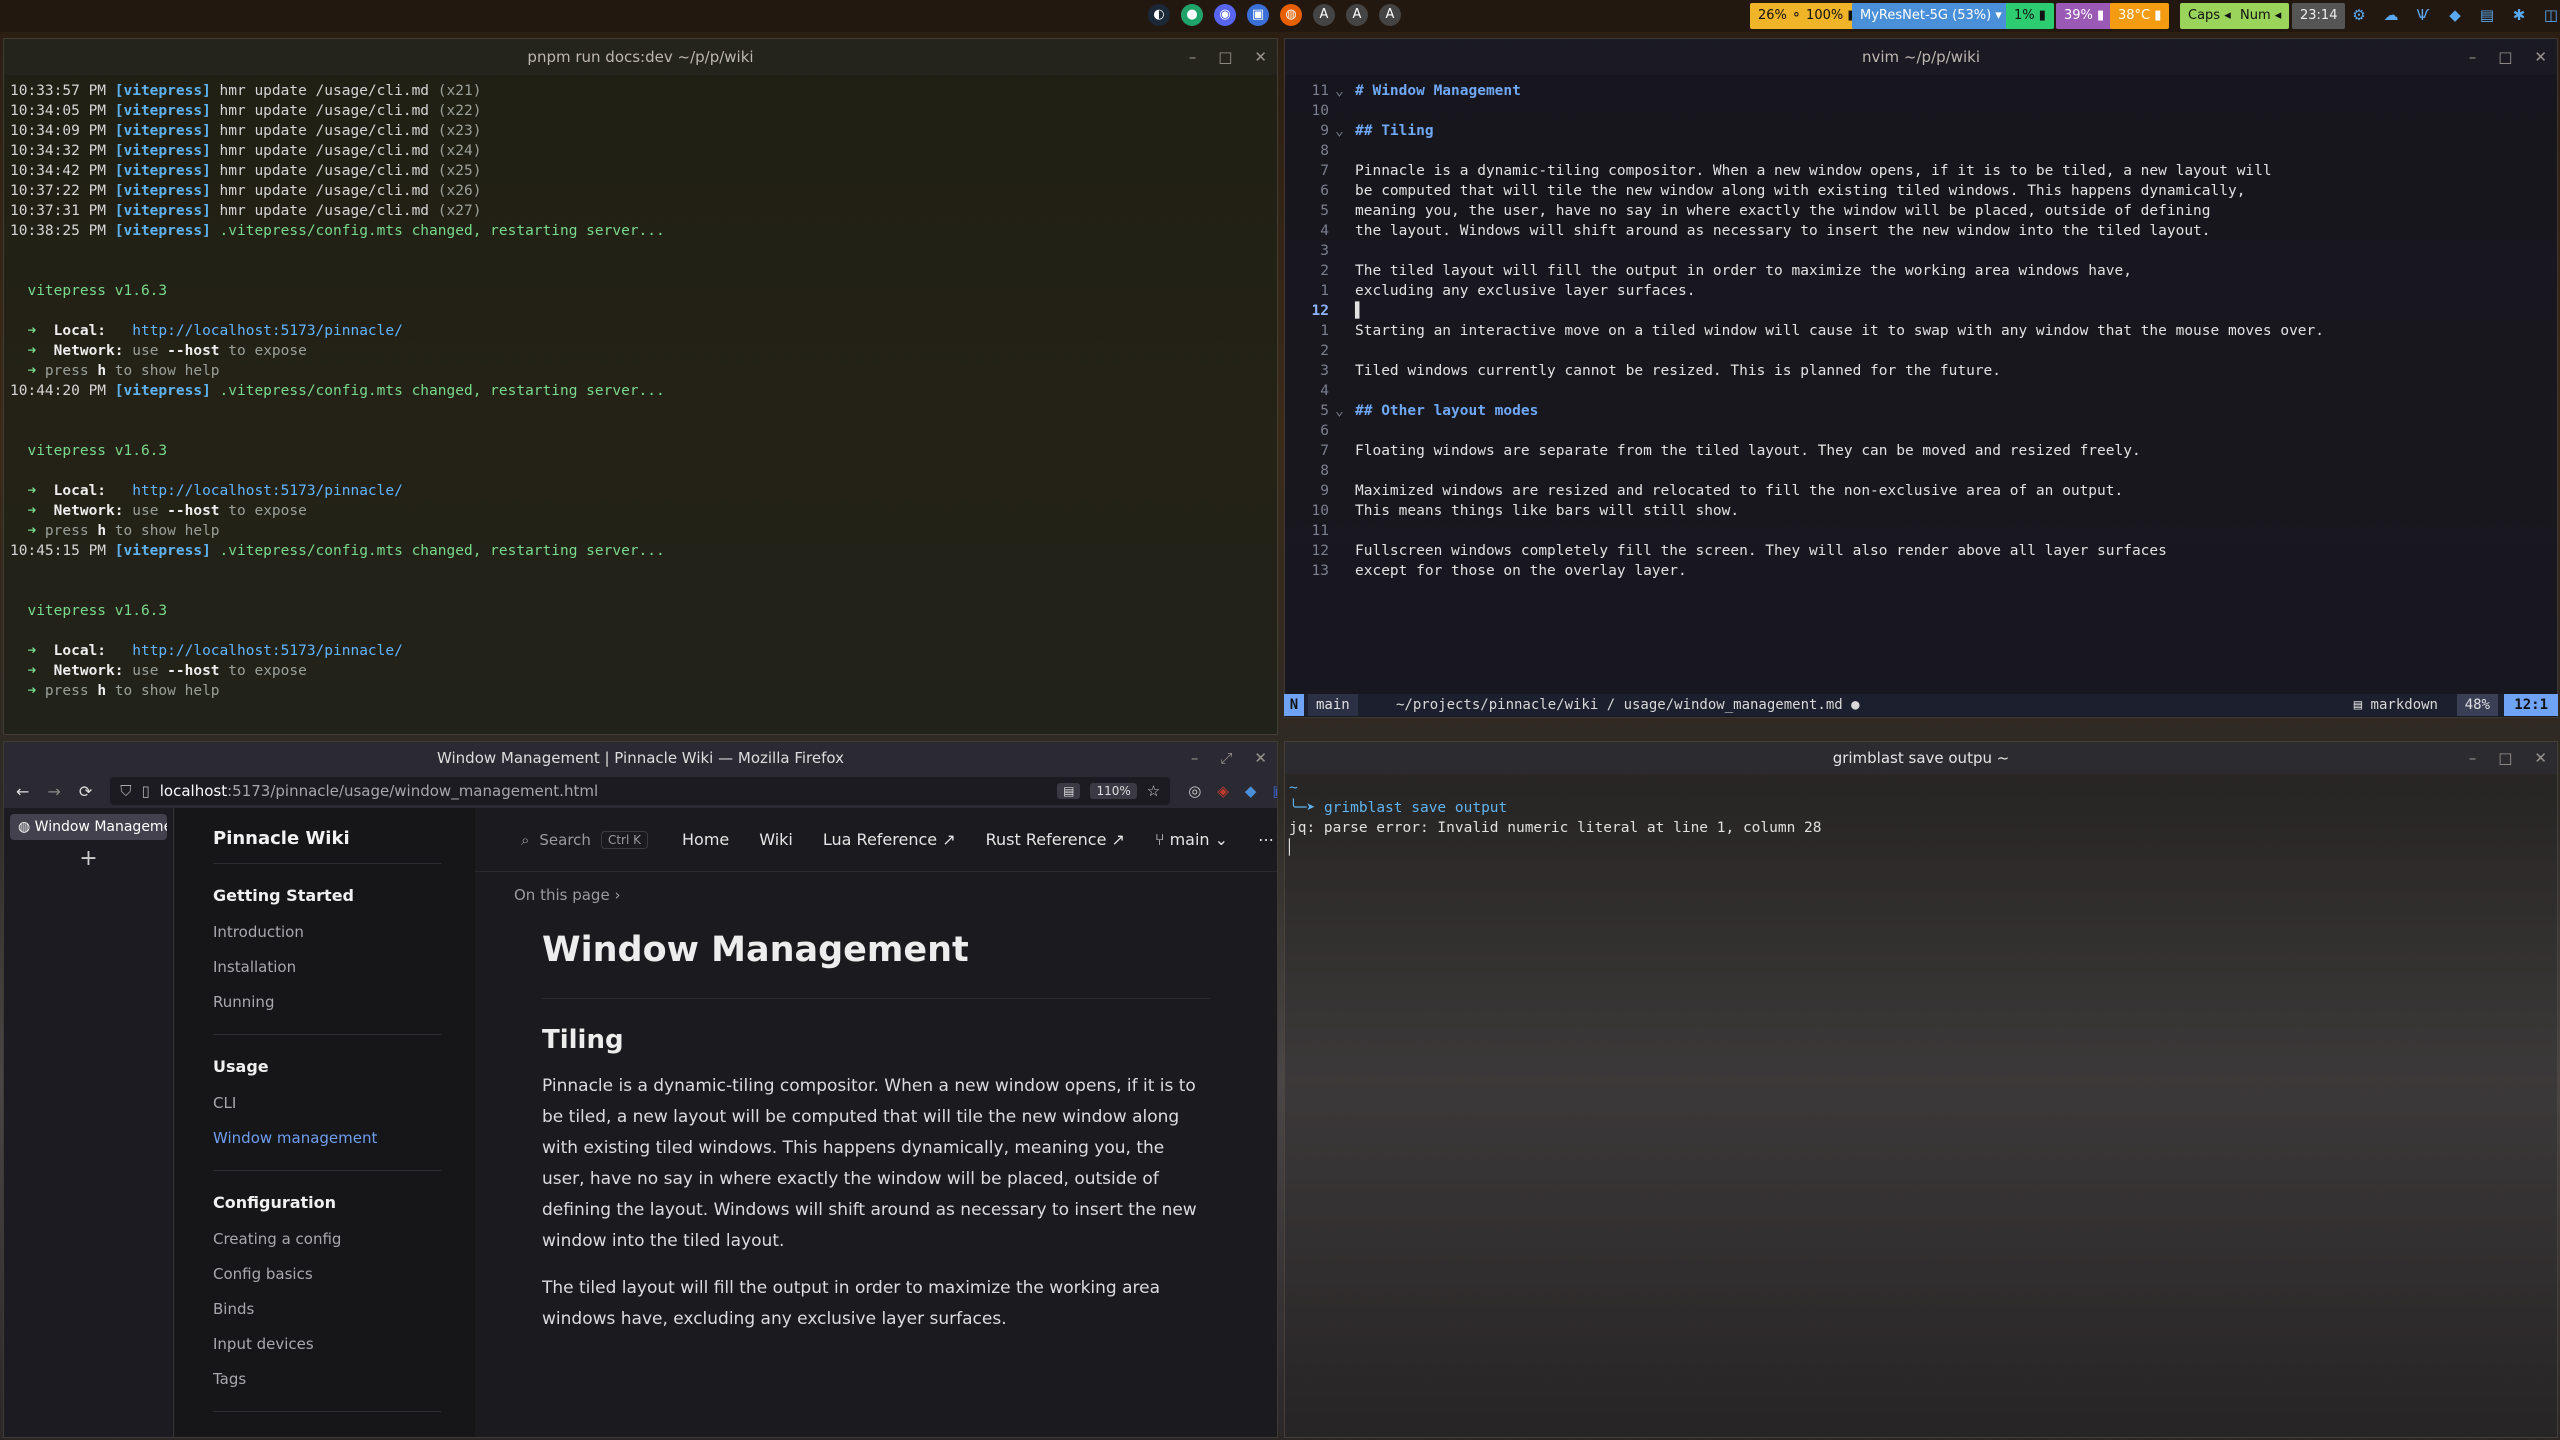 The image size is (2560, 1440). I want to click on reader-view-icon: ▤, so click(1069, 791).